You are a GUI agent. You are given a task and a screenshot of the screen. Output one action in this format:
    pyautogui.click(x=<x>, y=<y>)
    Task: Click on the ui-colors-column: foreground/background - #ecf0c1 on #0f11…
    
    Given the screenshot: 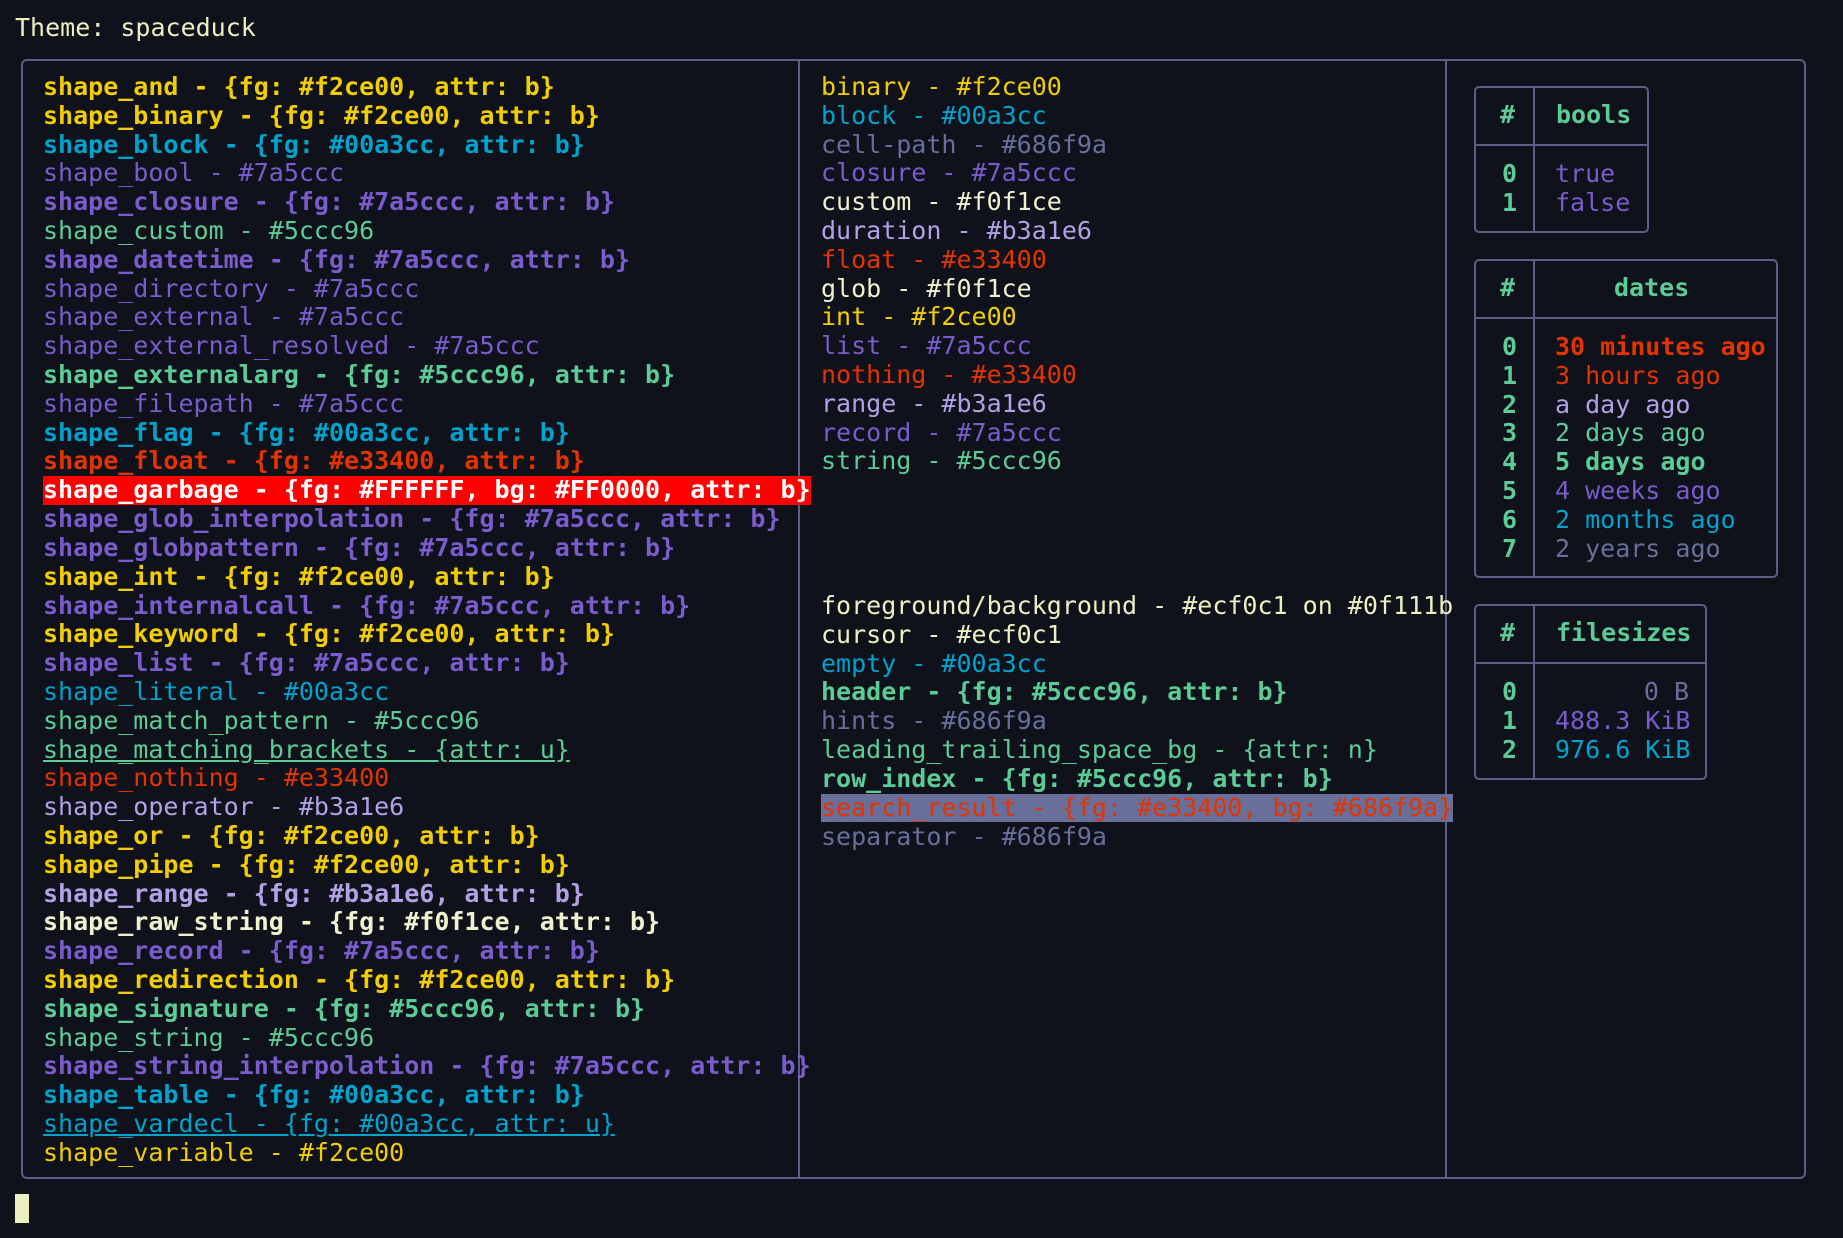 What is the action you would take?
    pyautogui.click(x=1137, y=721)
    